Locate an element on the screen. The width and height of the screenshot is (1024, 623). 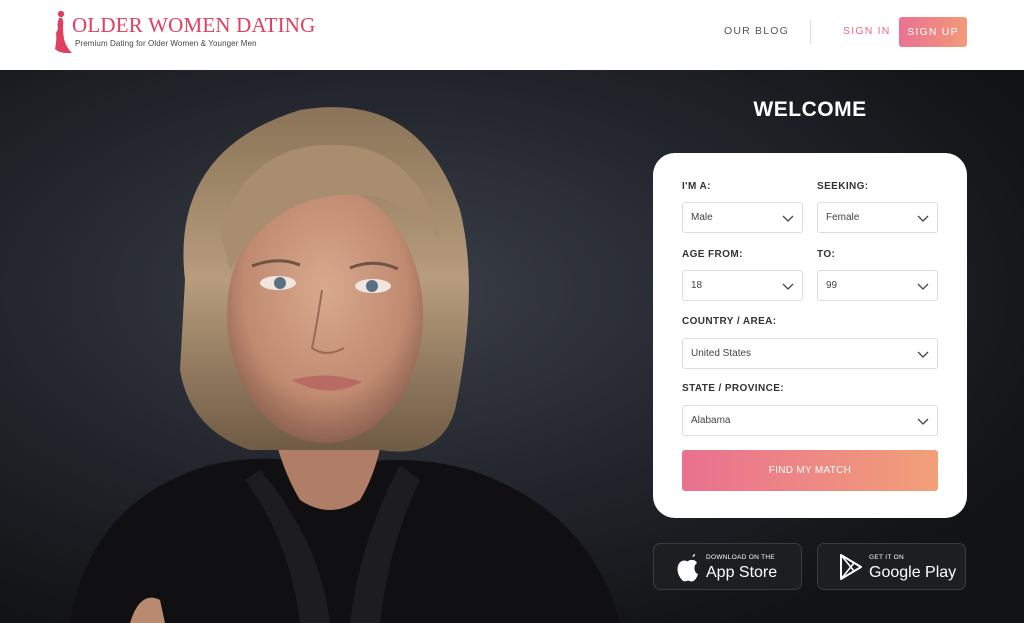
nav-our-blog-link: OUR BLOG is located at coordinates (756, 31).